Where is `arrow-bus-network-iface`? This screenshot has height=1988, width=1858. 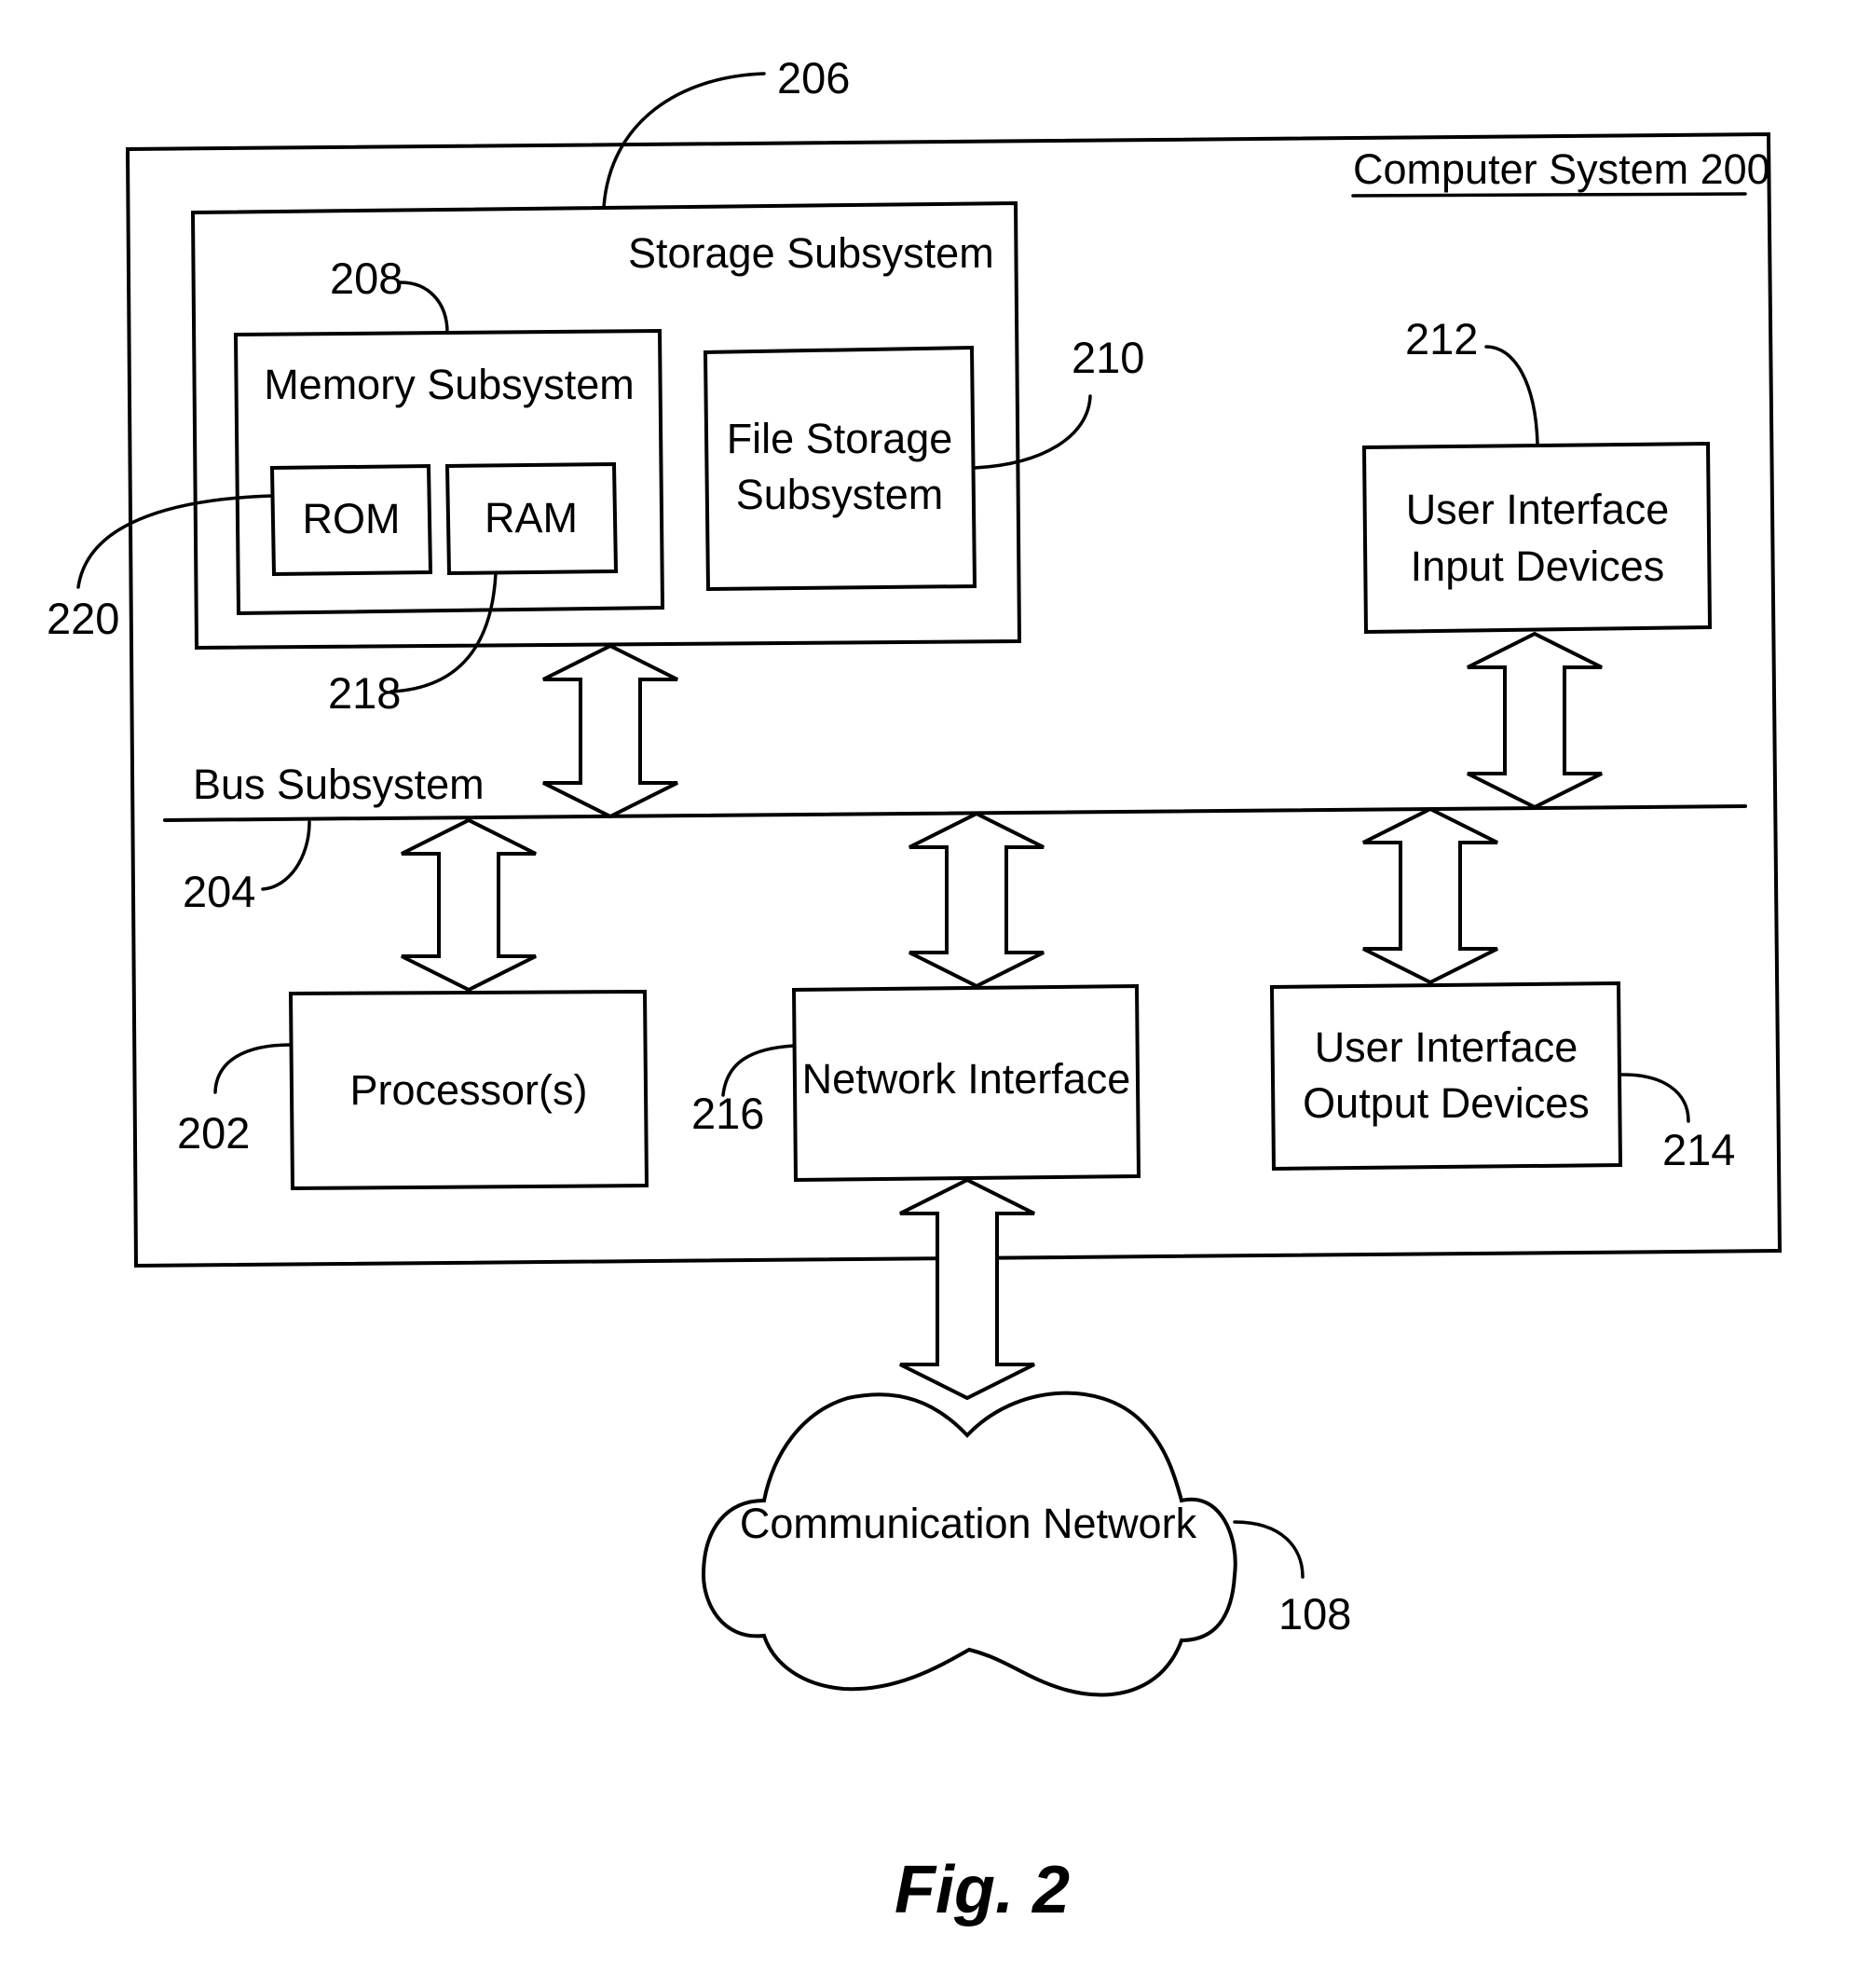 arrow-bus-network-iface is located at coordinates (977, 900).